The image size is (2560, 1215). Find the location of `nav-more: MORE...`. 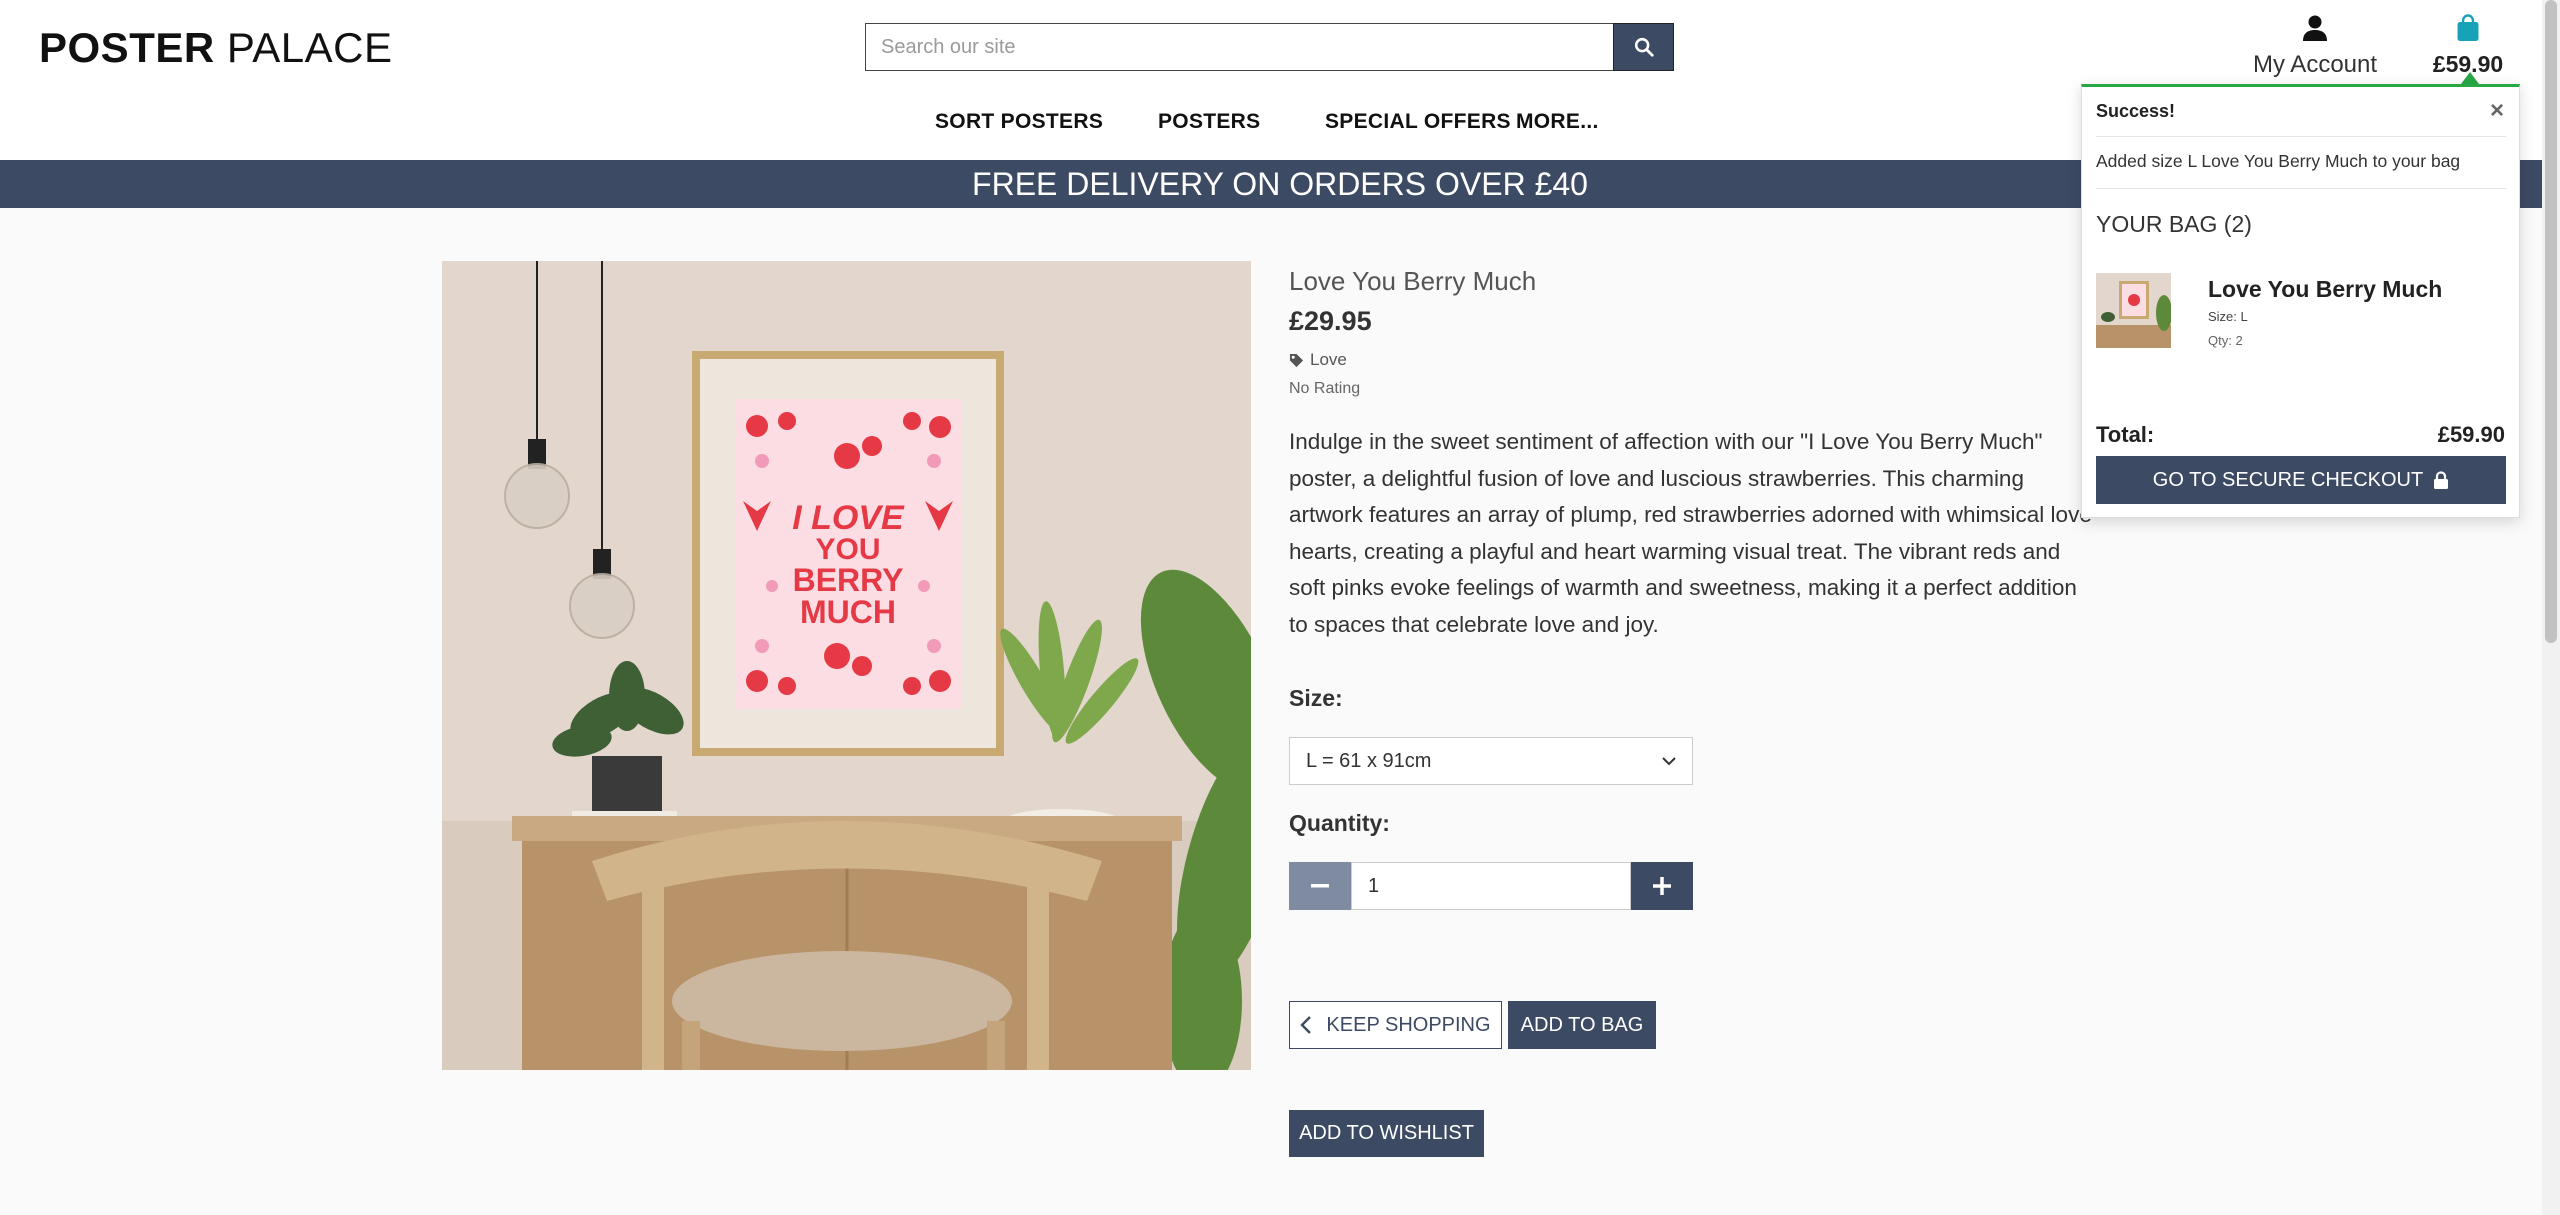

nav-more: MORE... is located at coordinates (1557, 122).